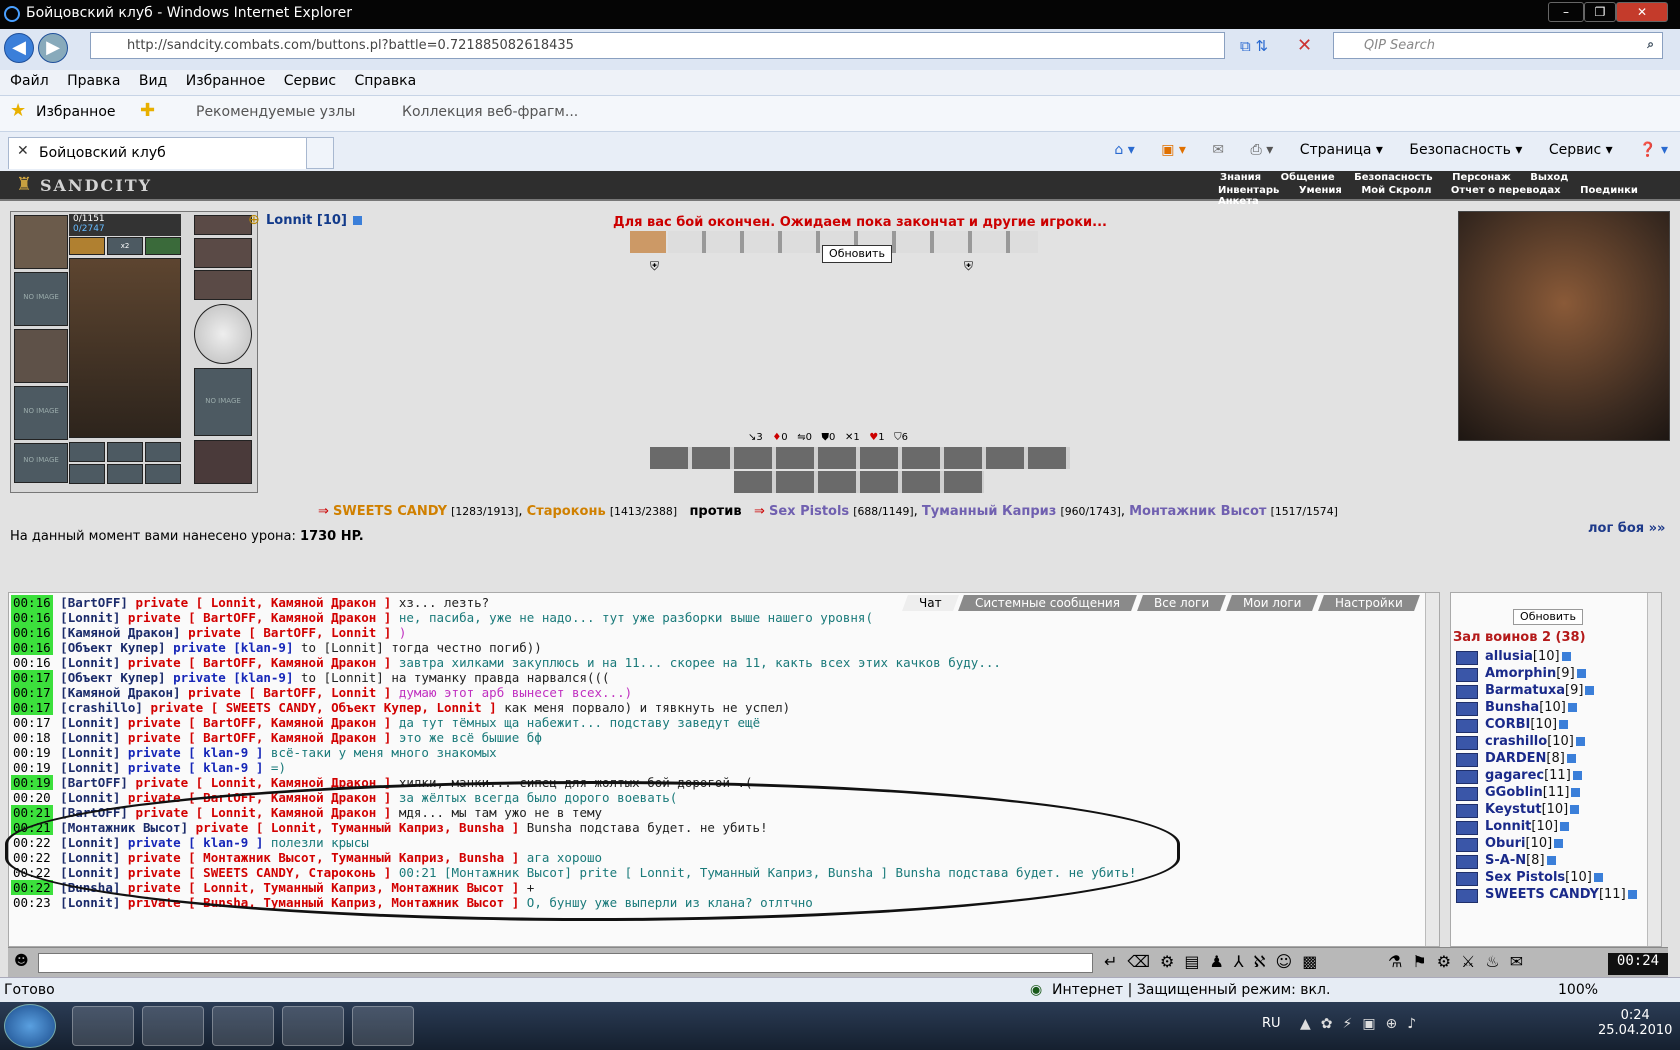 Image resolution: width=1680 pixels, height=1050 pixels. What do you see at coordinates (1254, 46) in the screenshot?
I see `compat-icon: ⧉ ⇅` at bounding box center [1254, 46].